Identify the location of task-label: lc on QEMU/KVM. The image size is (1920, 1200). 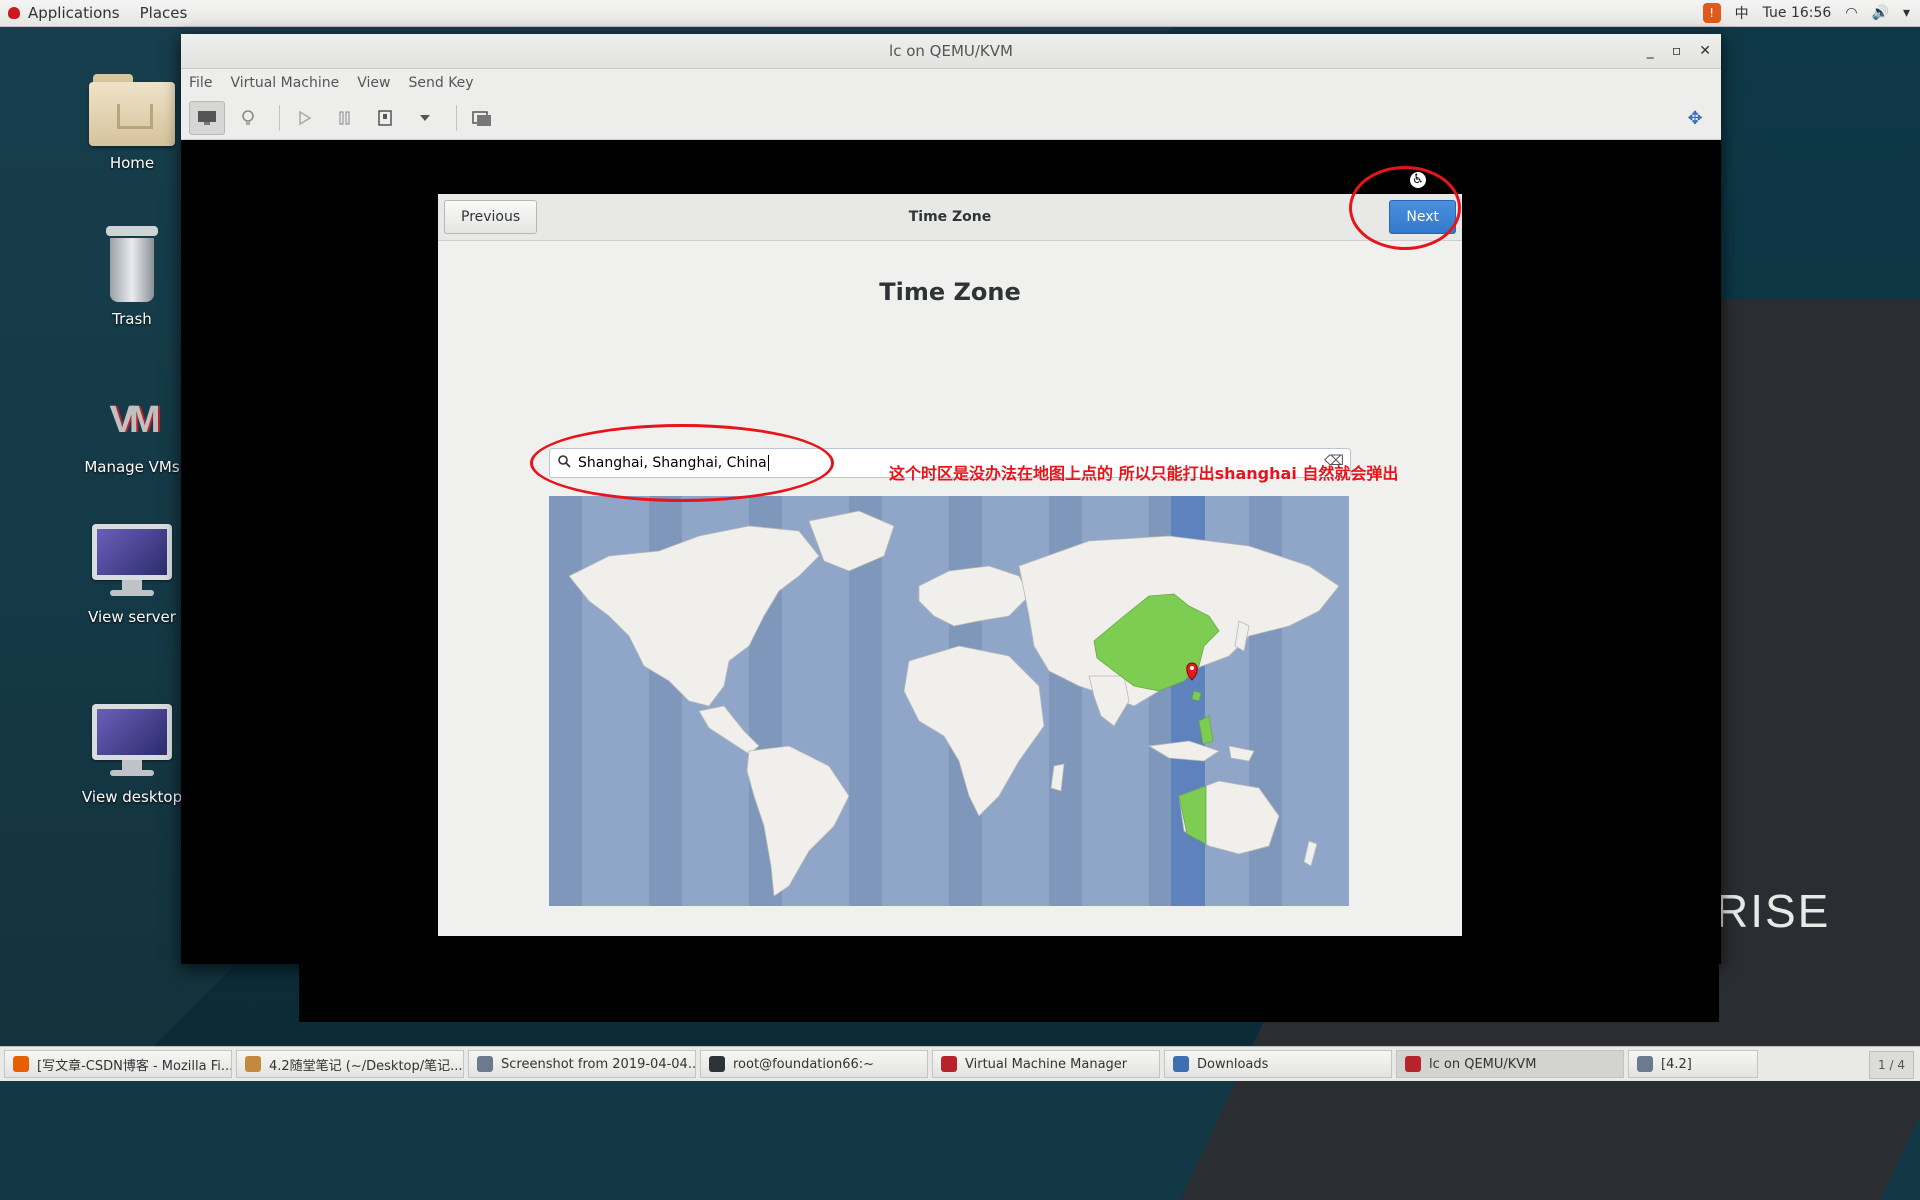
(1483, 1064).